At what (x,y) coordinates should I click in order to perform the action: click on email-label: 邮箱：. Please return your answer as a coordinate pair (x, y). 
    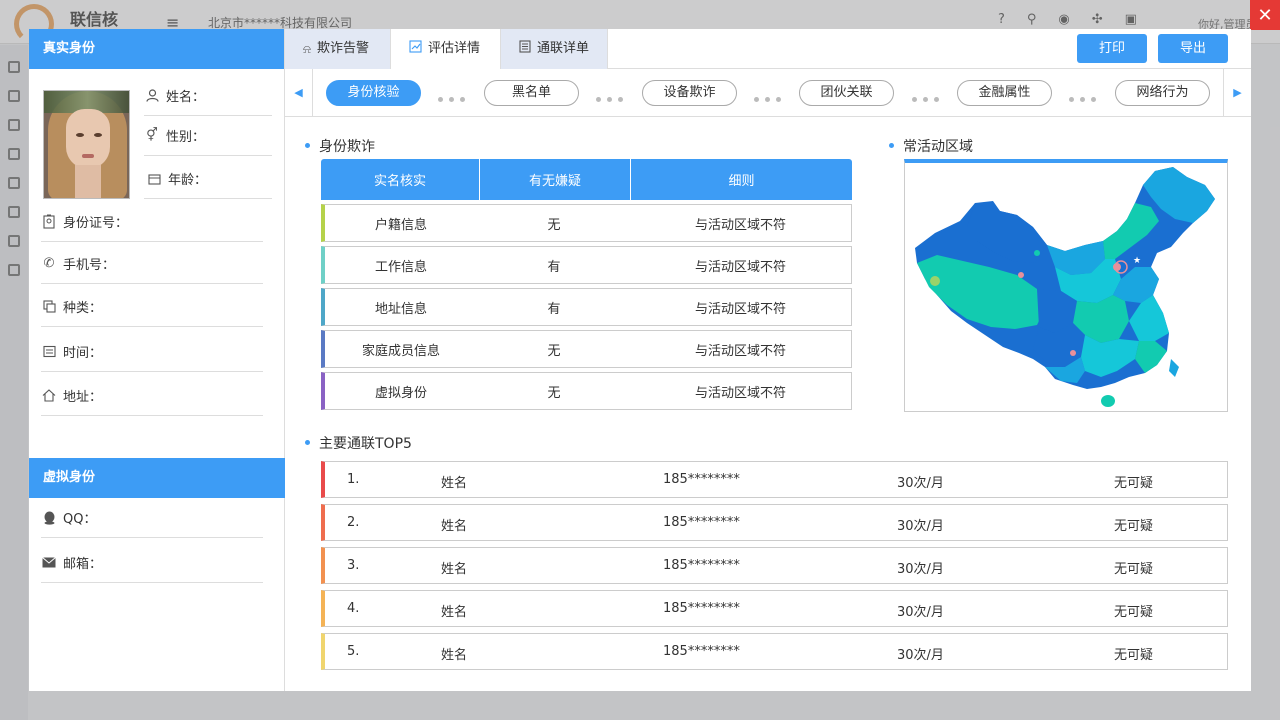
    Looking at the image, I should click on (83, 564).